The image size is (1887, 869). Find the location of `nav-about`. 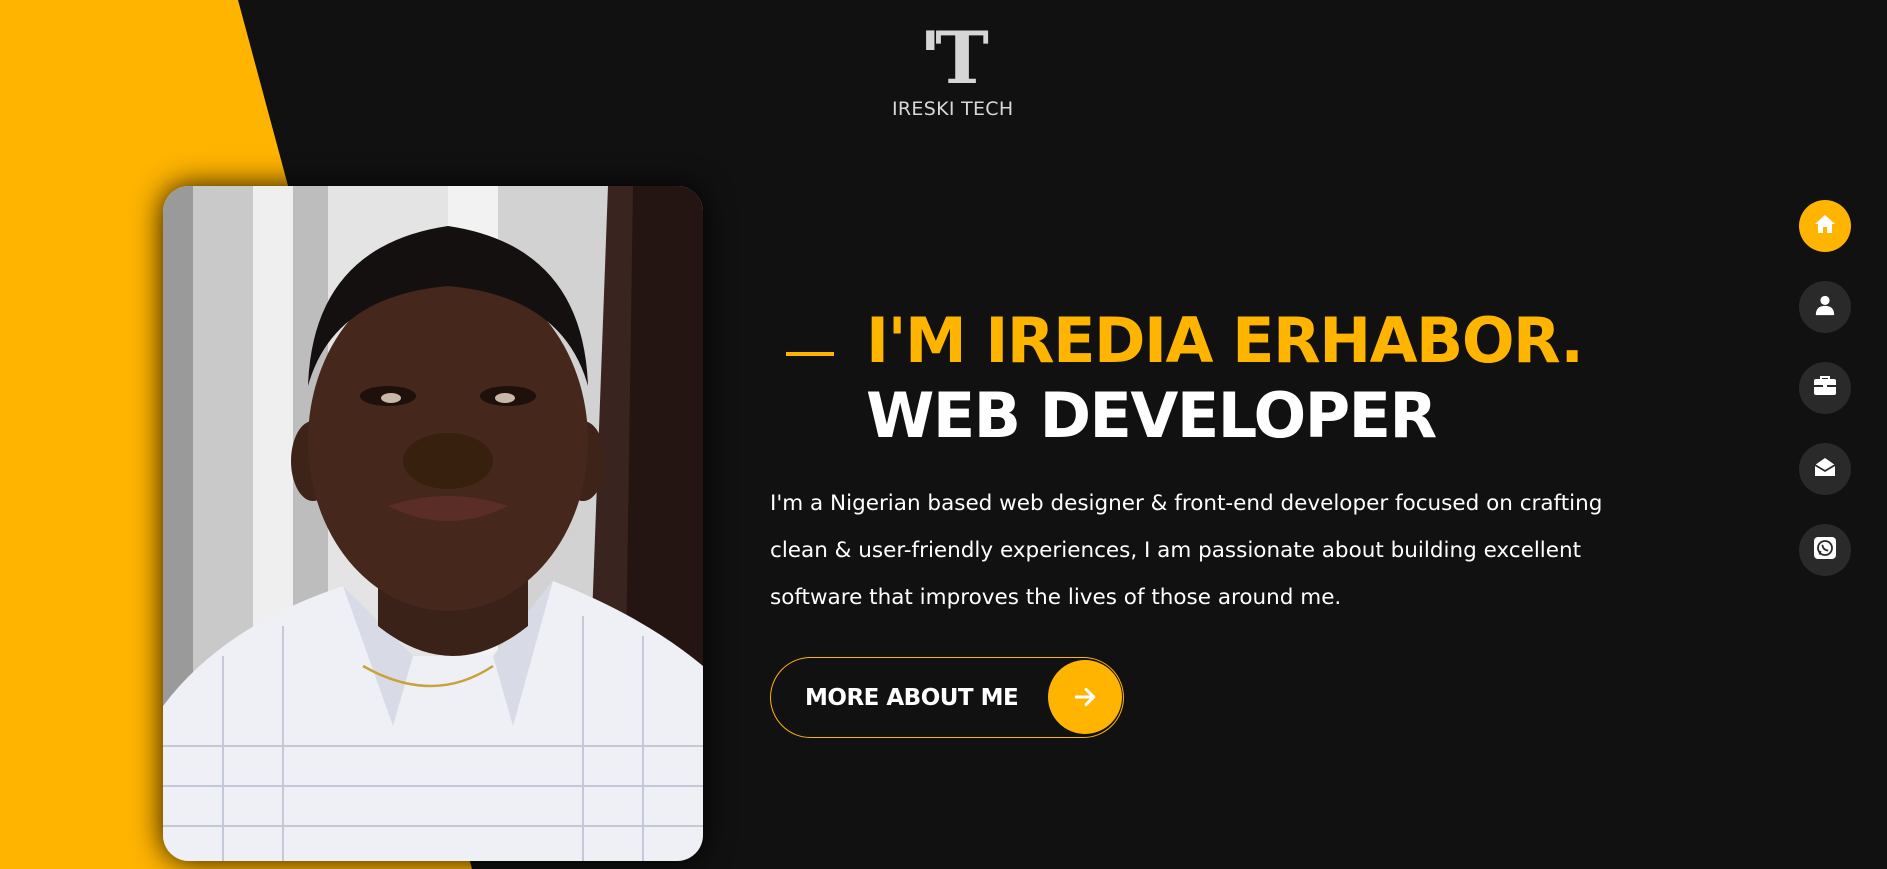

nav-about is located at coordinates (1825, 307).